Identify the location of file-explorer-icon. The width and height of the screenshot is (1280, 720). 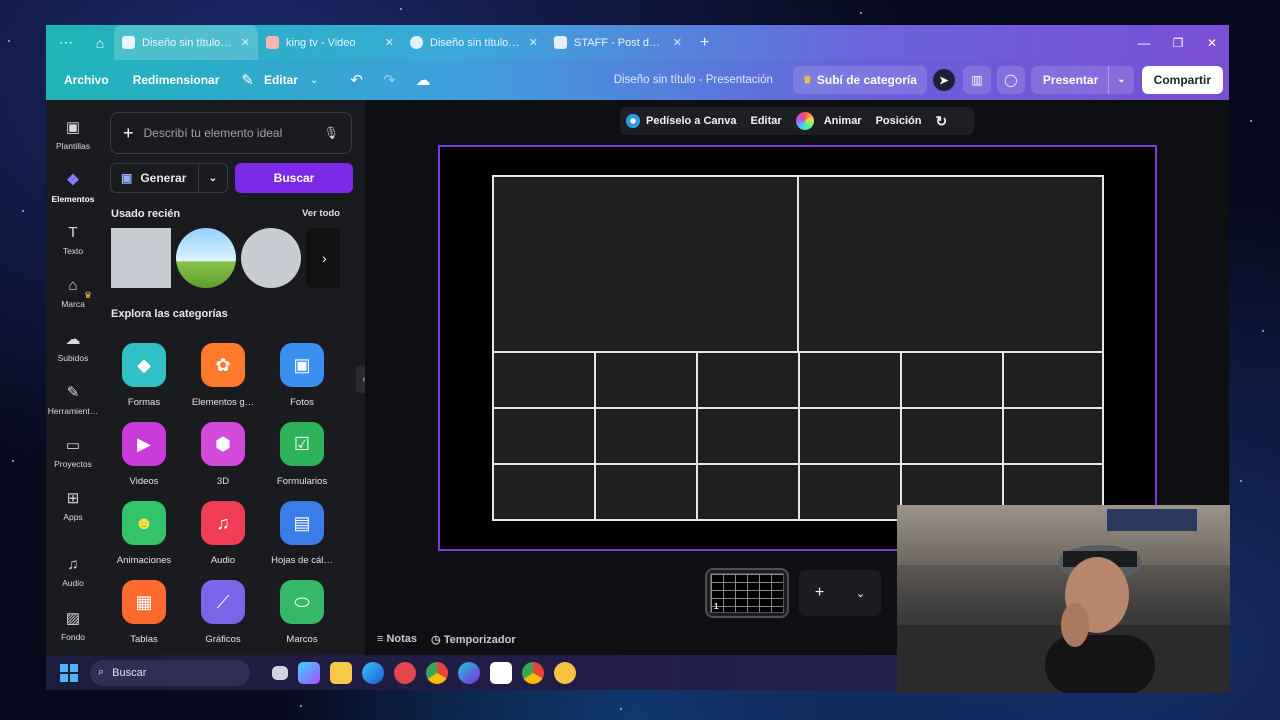
(341, 672).